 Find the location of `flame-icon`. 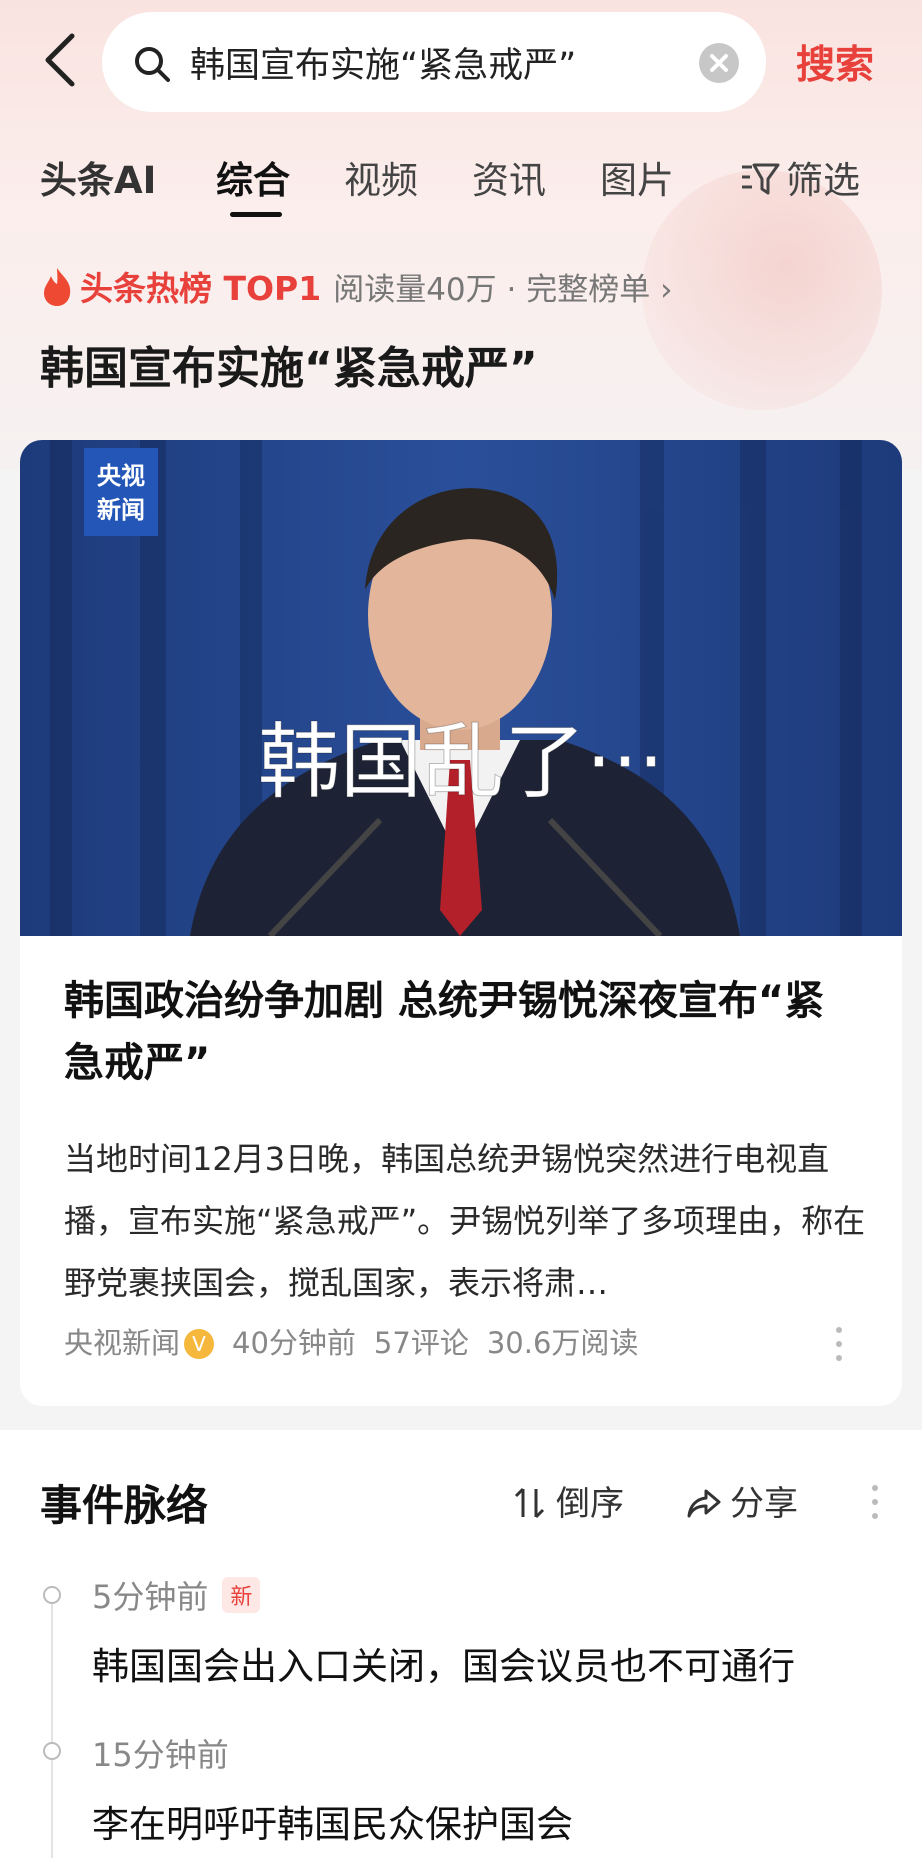

flame-icon is located at coordinates (57, 287).